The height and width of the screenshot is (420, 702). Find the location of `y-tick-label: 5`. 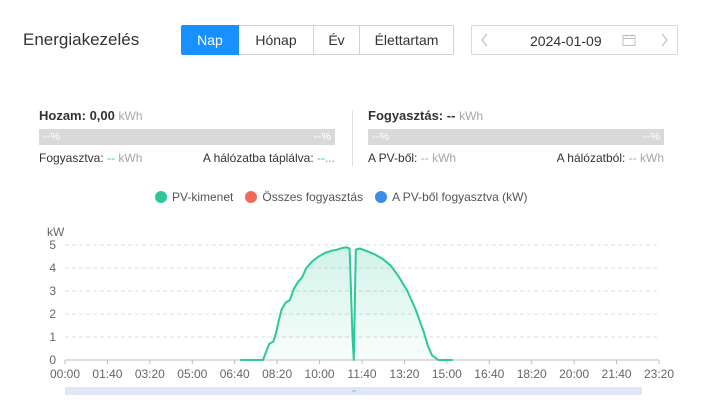

y-tick-label: 5 is located at coordinates (52, 245).